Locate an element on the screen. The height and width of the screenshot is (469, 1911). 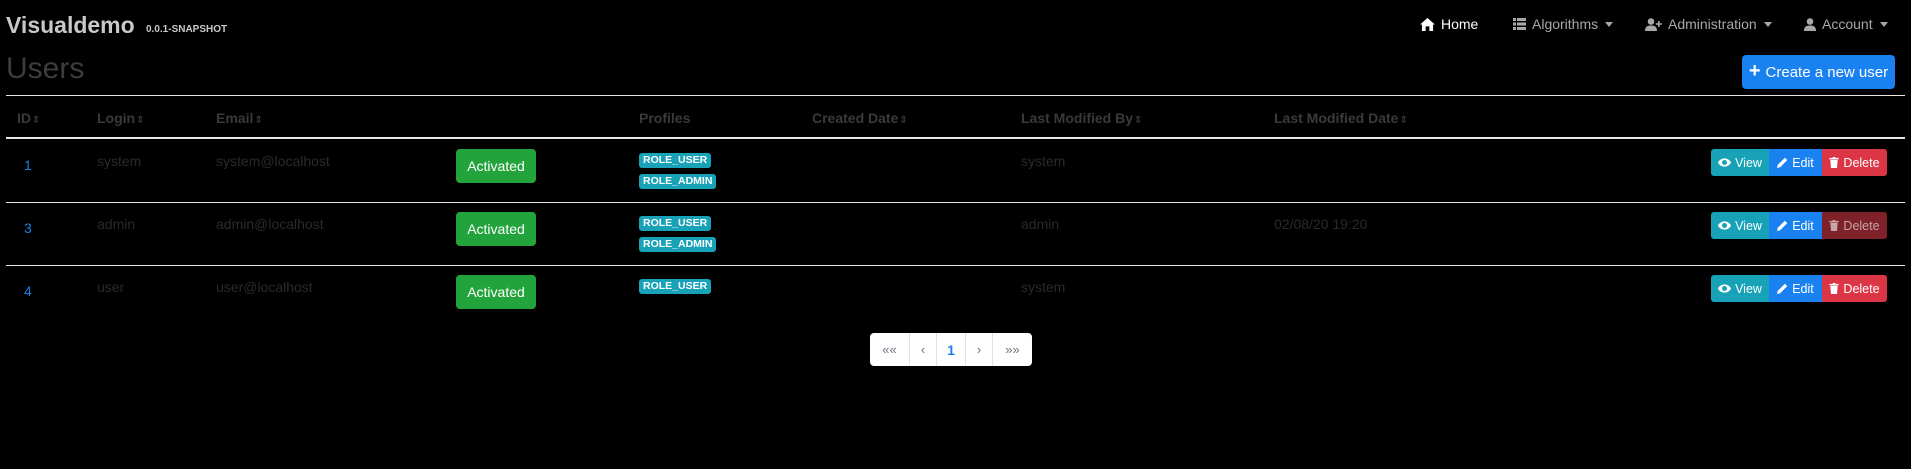
header-login: Login⇕ is located at coordinates (121, 118).